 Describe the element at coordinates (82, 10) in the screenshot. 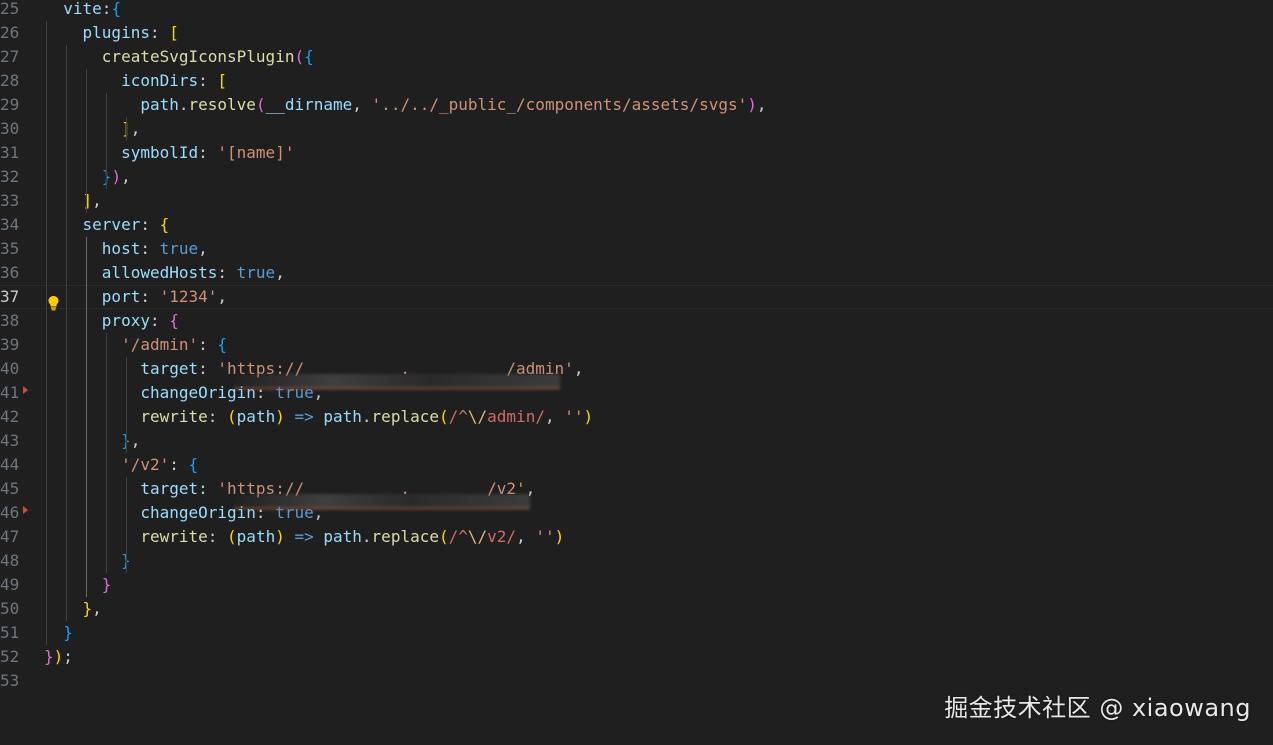

I see `code-text: vite:{` at that location.